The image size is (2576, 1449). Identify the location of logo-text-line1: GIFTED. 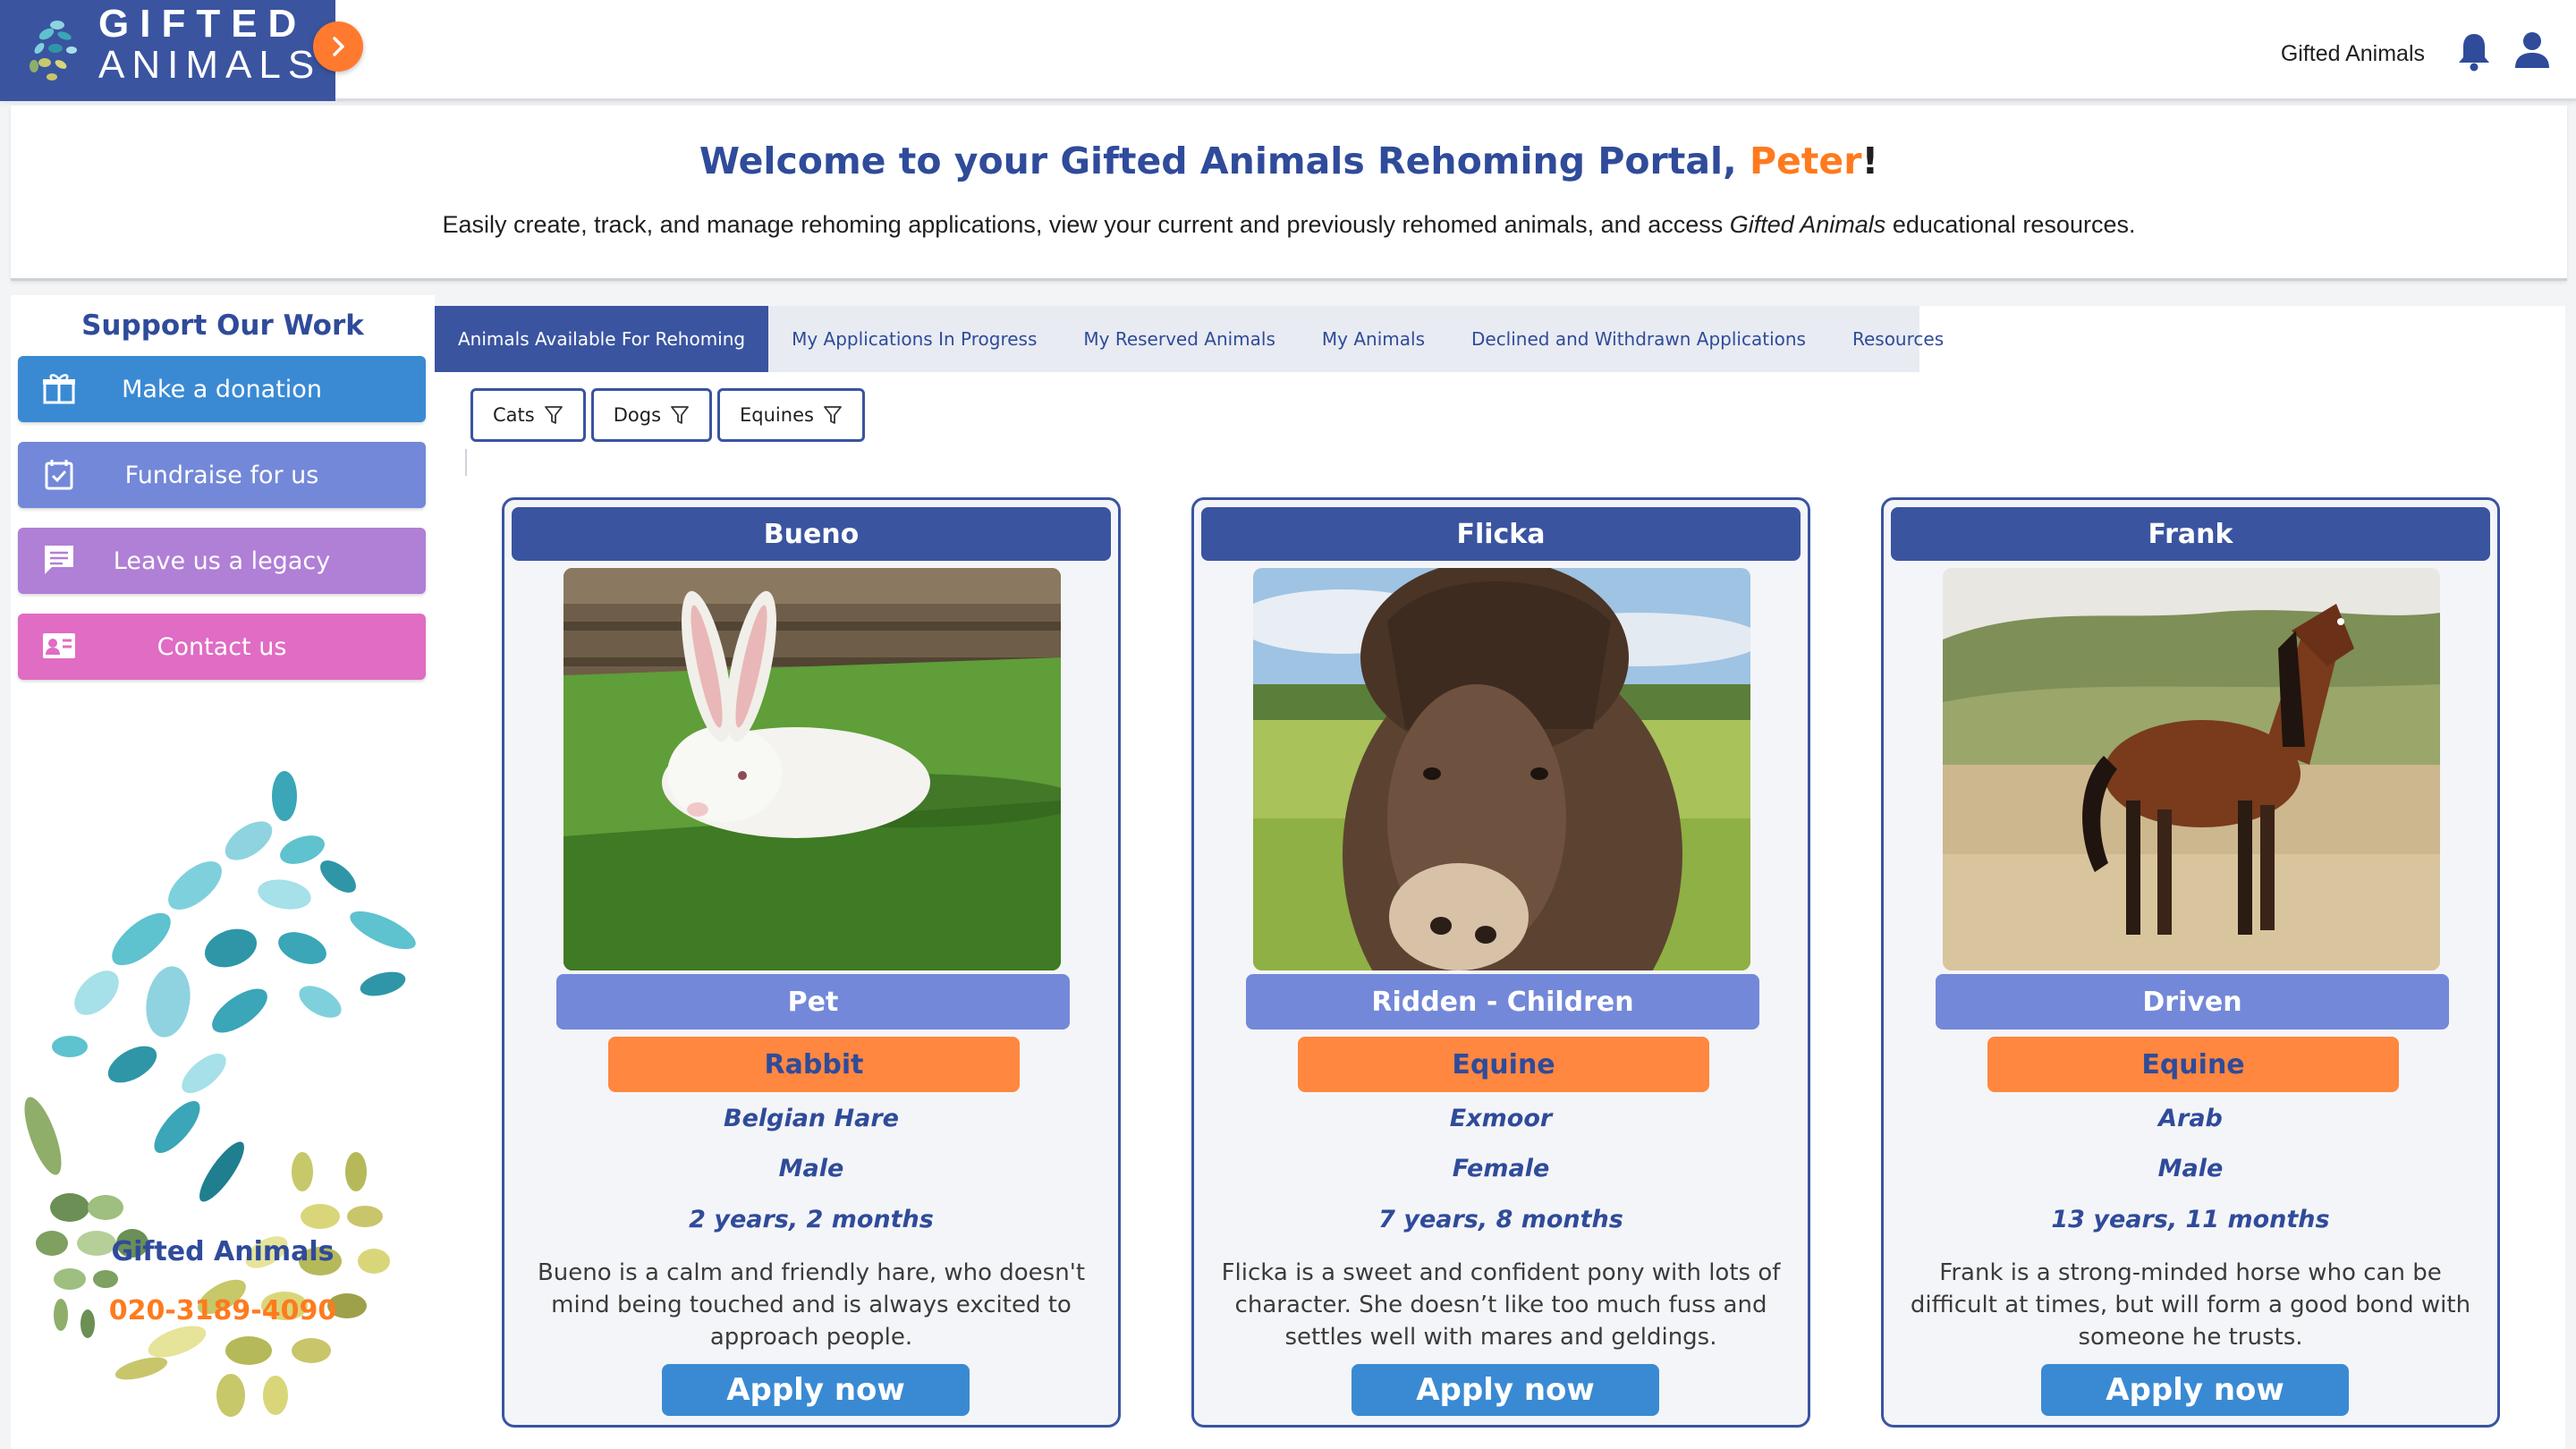
(203, 24).